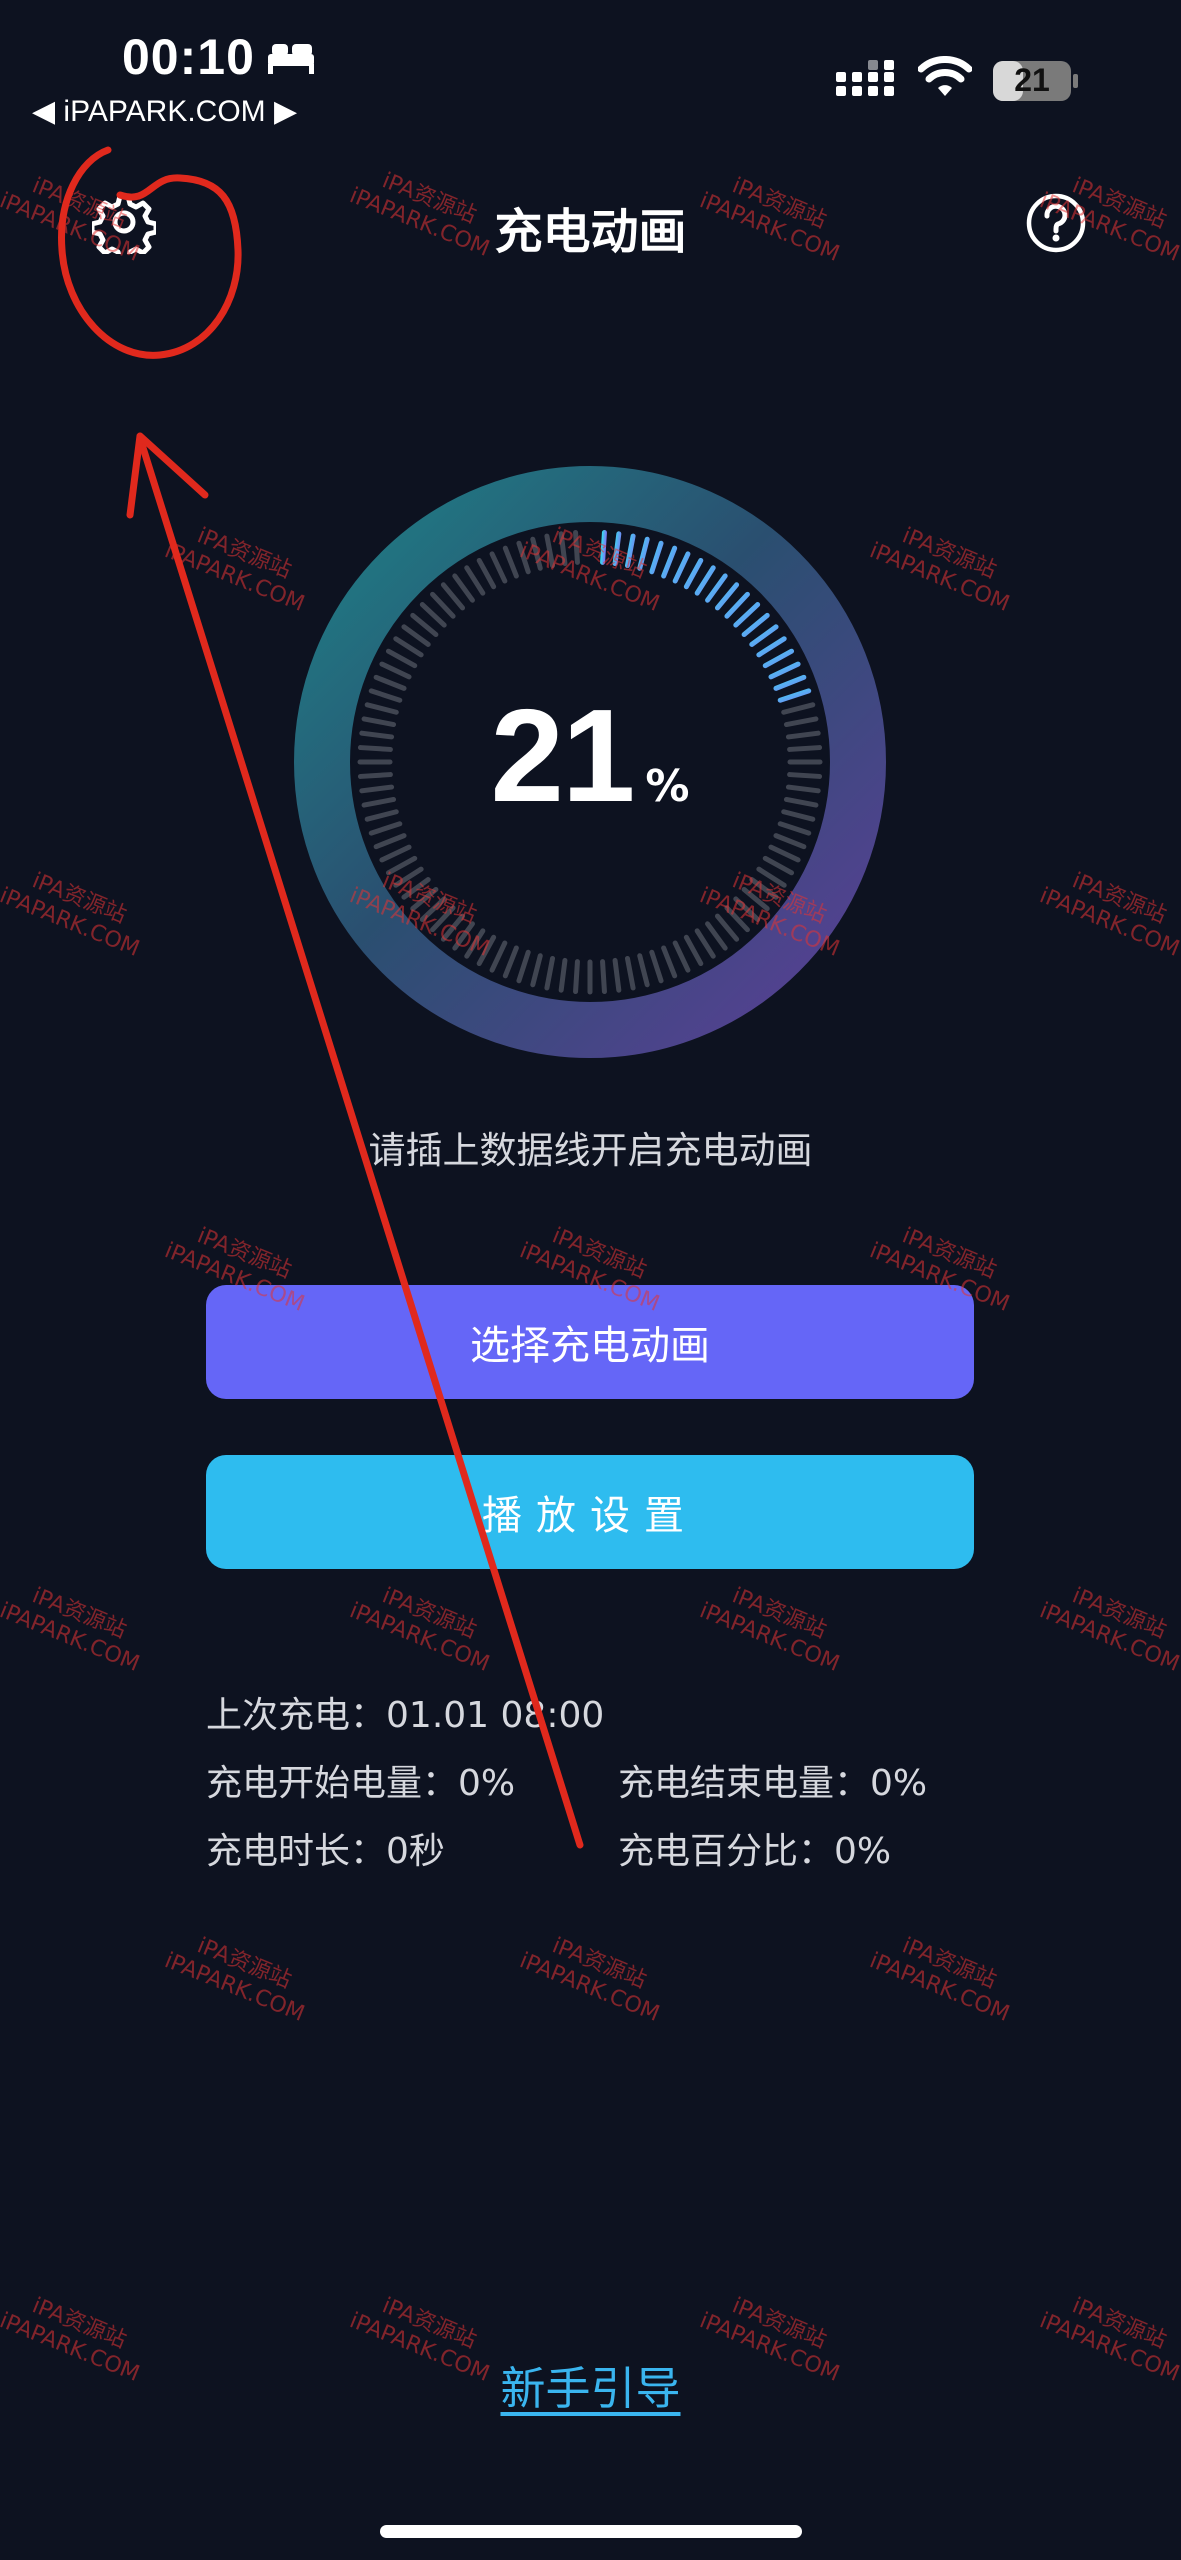 This screenshot has width=1181, height=2560. Describe the element at coordinates (296, 1715) in the screenshot. I see `last-charge-label: 上次充电：` at that location.